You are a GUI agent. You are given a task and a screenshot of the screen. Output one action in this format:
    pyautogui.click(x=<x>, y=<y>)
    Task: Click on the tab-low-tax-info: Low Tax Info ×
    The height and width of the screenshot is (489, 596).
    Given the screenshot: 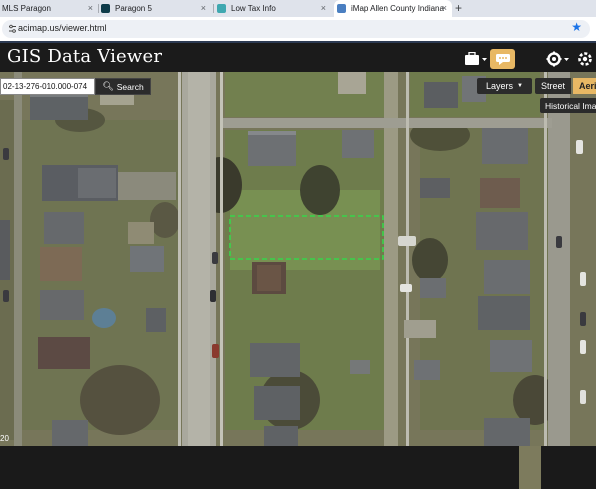 What is the action you would take?
    pyautogui.click(x=274, y=8)
    